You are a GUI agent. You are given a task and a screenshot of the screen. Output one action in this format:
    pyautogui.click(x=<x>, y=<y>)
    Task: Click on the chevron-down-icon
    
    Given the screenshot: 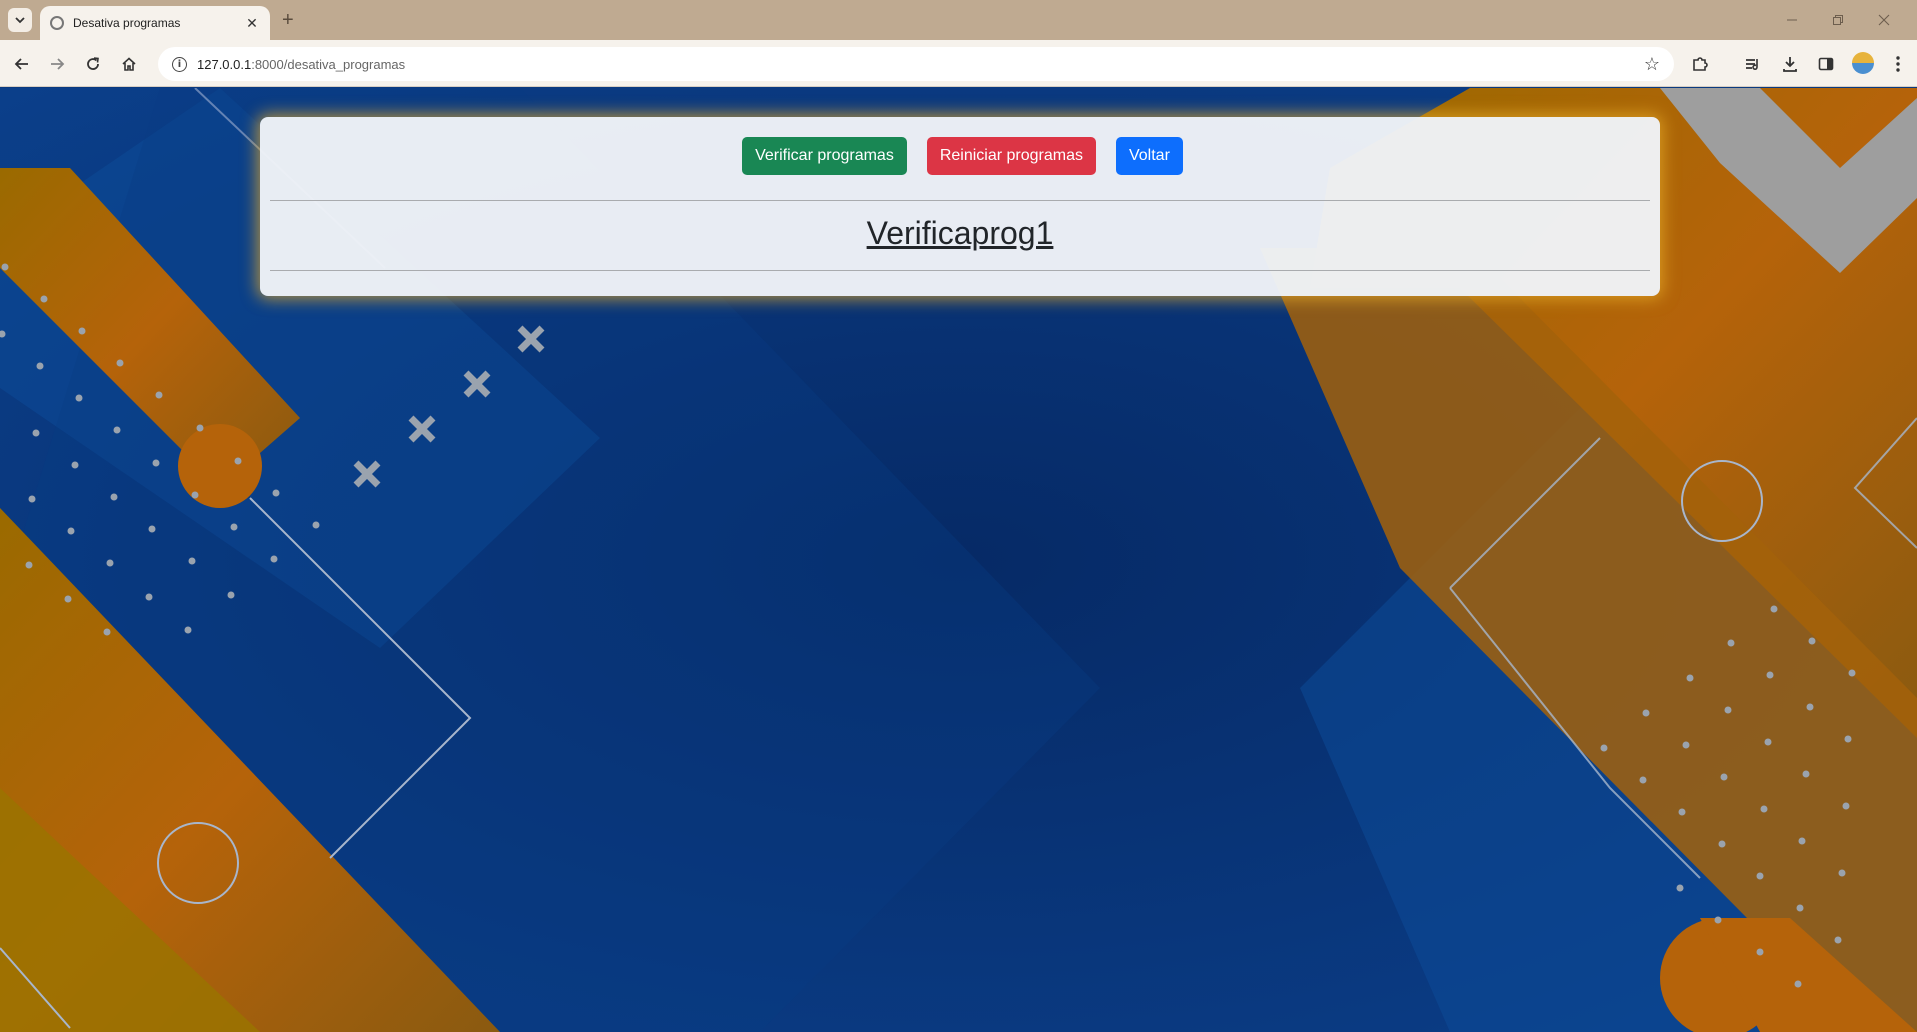 What is the action you would take?
    pyautogui.click(x=20, y=20)
    